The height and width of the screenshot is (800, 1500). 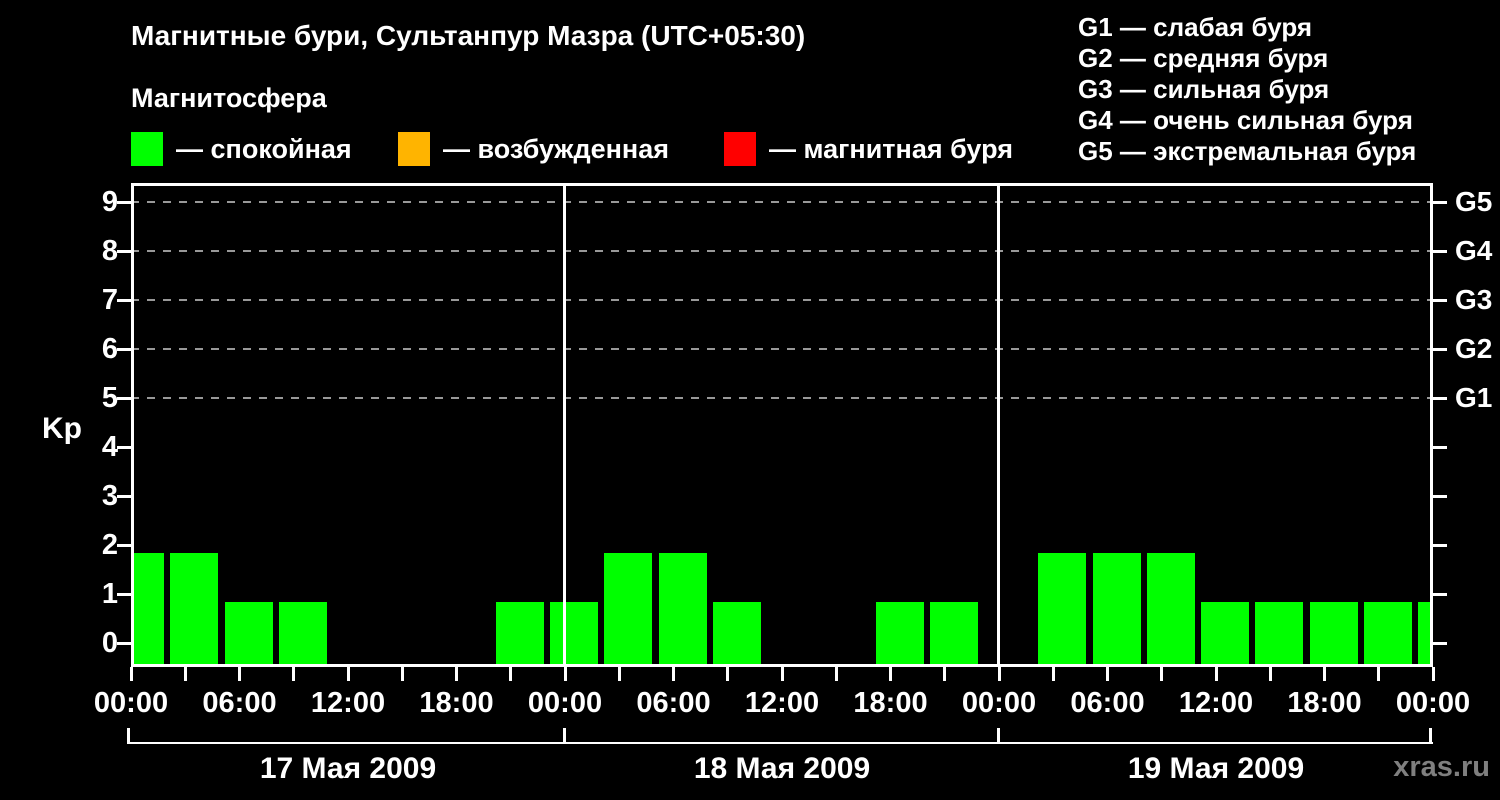 What do you see at coordinates (1216, 768) in the screenshot?
I see `date-label: 19 Мая 2009` at bounding box center [1216, 768].